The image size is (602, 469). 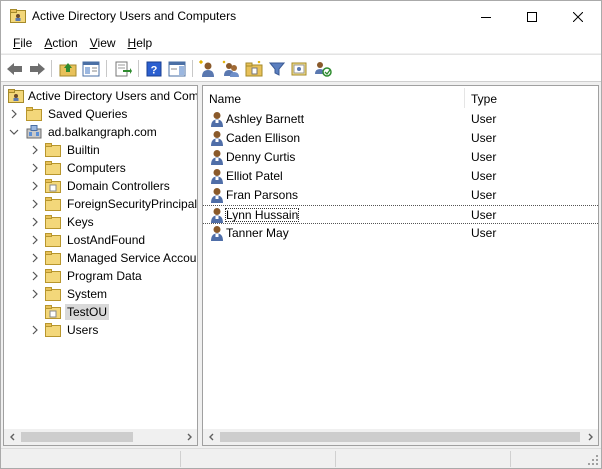 I want to click on back-button, so click(x=15, y=68).